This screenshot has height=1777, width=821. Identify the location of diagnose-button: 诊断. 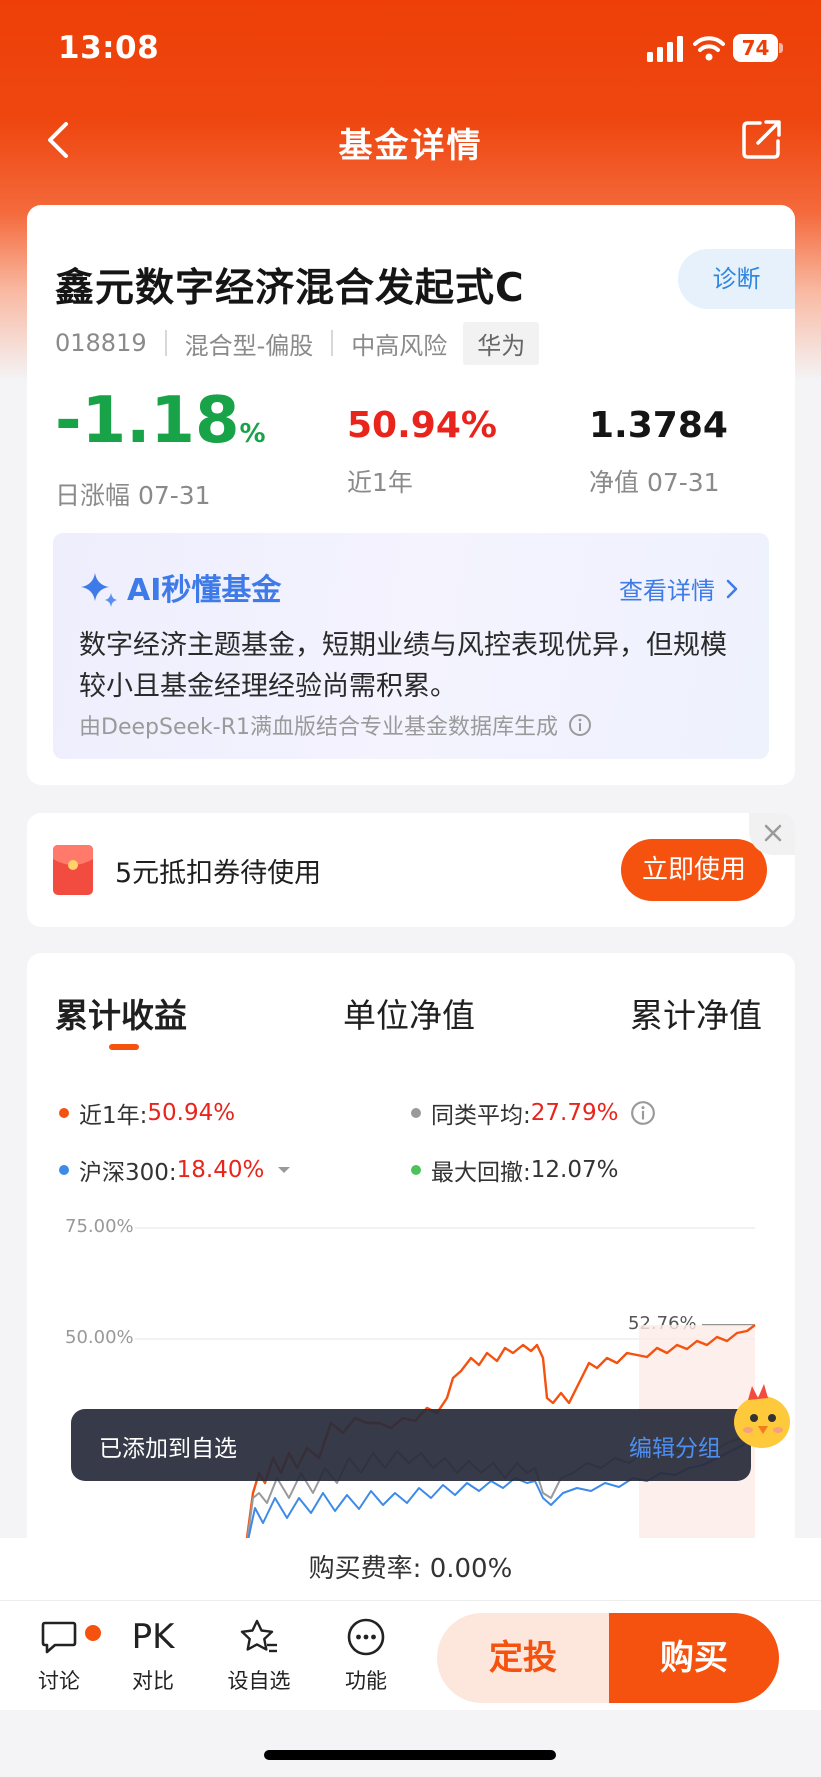
(736, 279).